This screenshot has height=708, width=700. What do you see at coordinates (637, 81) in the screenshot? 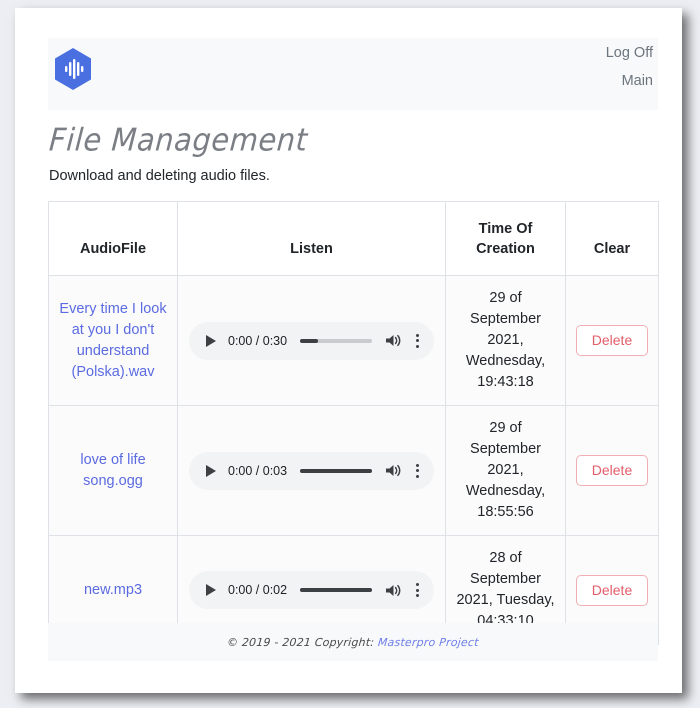
I see `nav-link-main: Main` at bounding box center [637, 81].